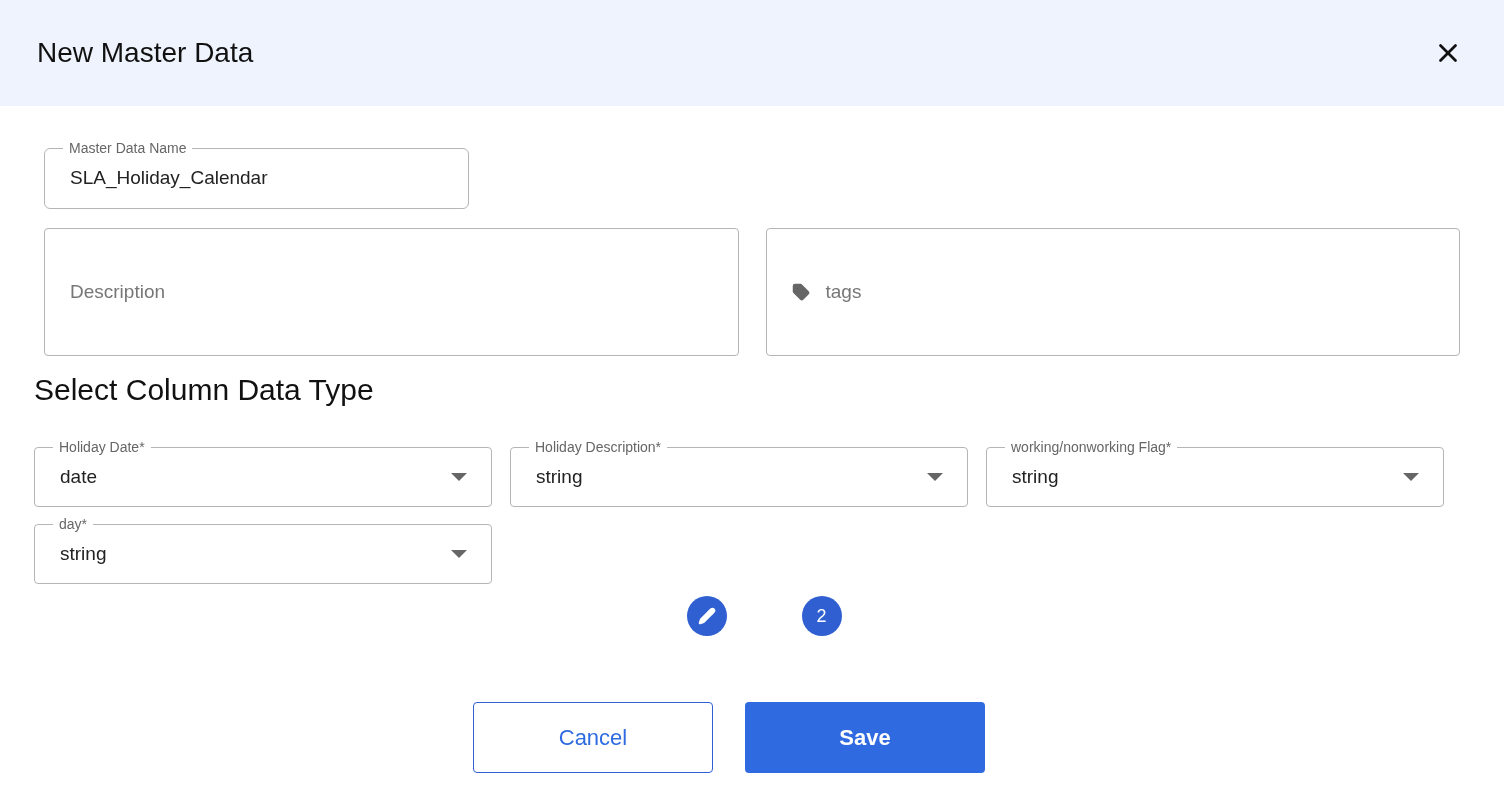 The height and width of the screenshot is (800, 1504). Describe the element at coordinates (821, 616) in the screenshot. I see `count-badge: 2` at that location.